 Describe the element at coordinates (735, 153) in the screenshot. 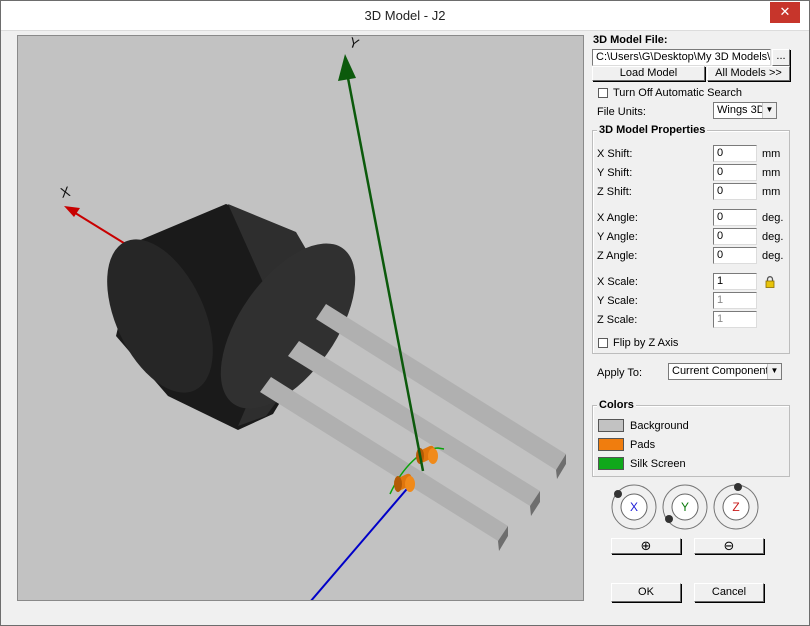

I see `x-shift-input: 0` at that location.